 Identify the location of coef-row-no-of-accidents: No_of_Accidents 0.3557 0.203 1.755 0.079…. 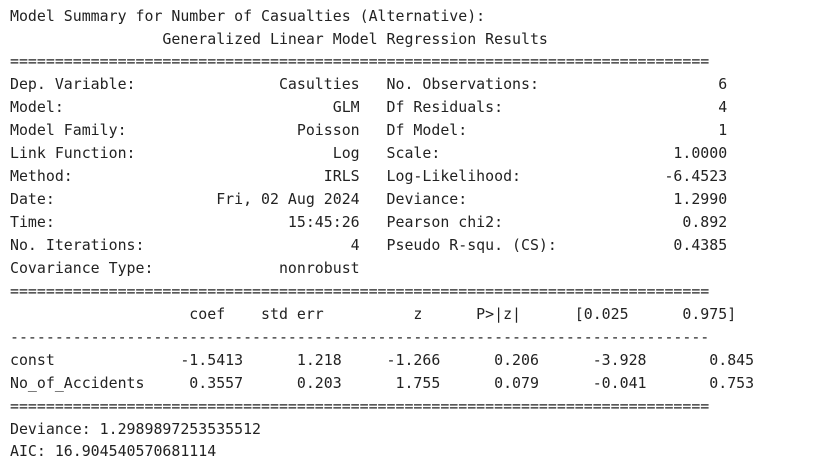
(382, 383).